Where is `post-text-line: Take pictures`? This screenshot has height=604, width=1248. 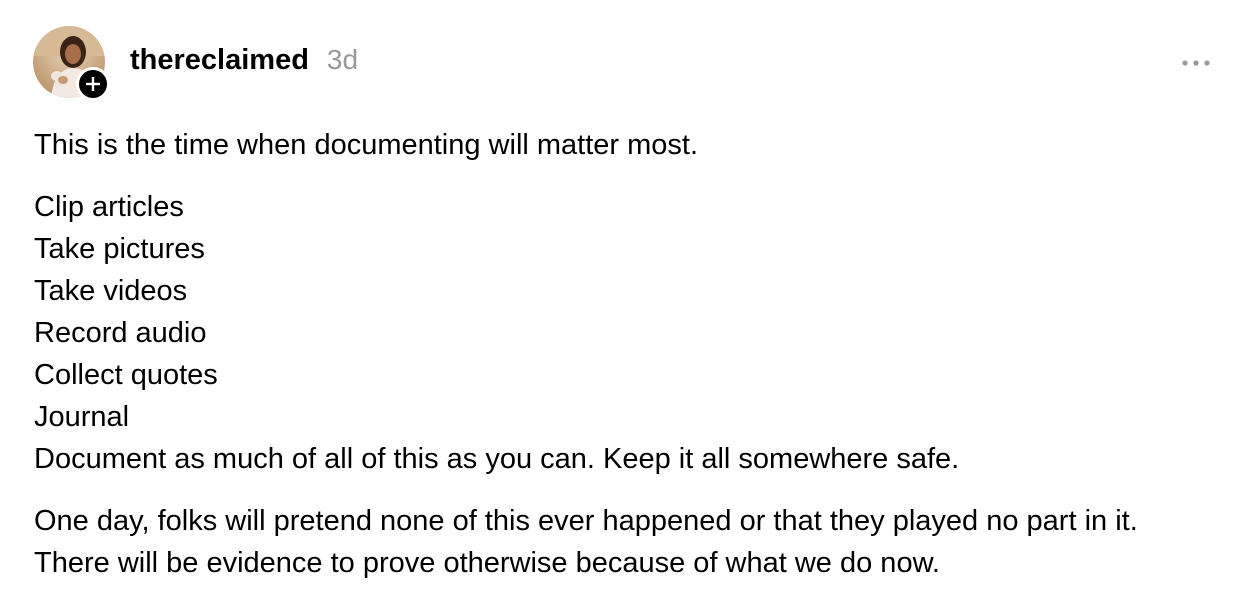
post-text-line: Take pictures is located at coordinates (119, 249).